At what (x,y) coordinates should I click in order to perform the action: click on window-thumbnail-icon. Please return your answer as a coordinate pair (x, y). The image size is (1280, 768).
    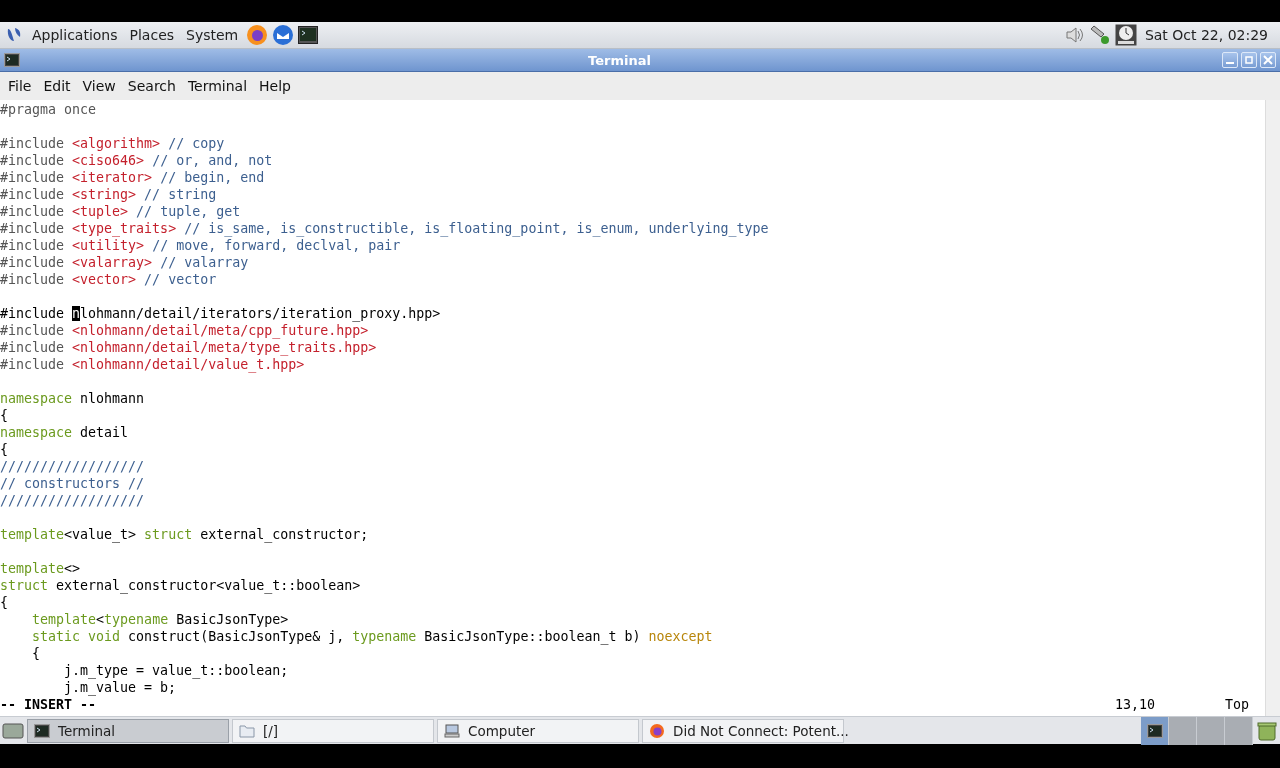
    Looking at the image, I should click on (1154, 730).